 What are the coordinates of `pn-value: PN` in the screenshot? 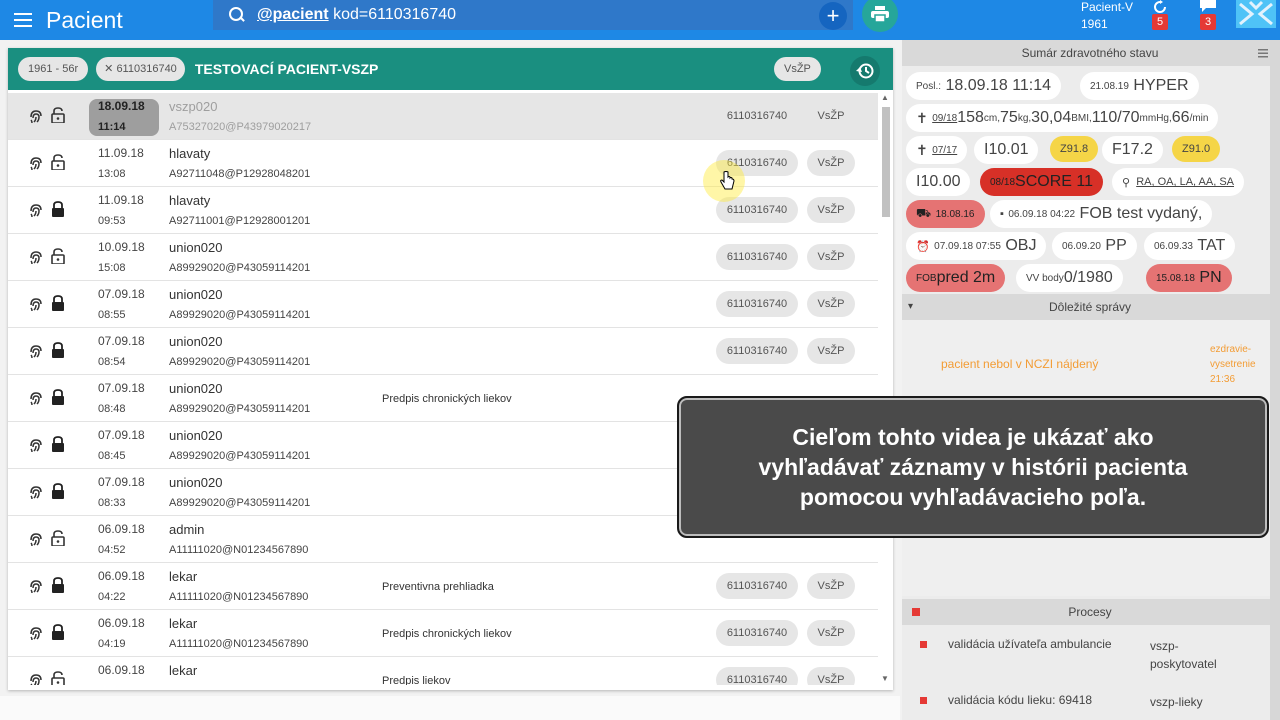 It's located at (1210, 277).